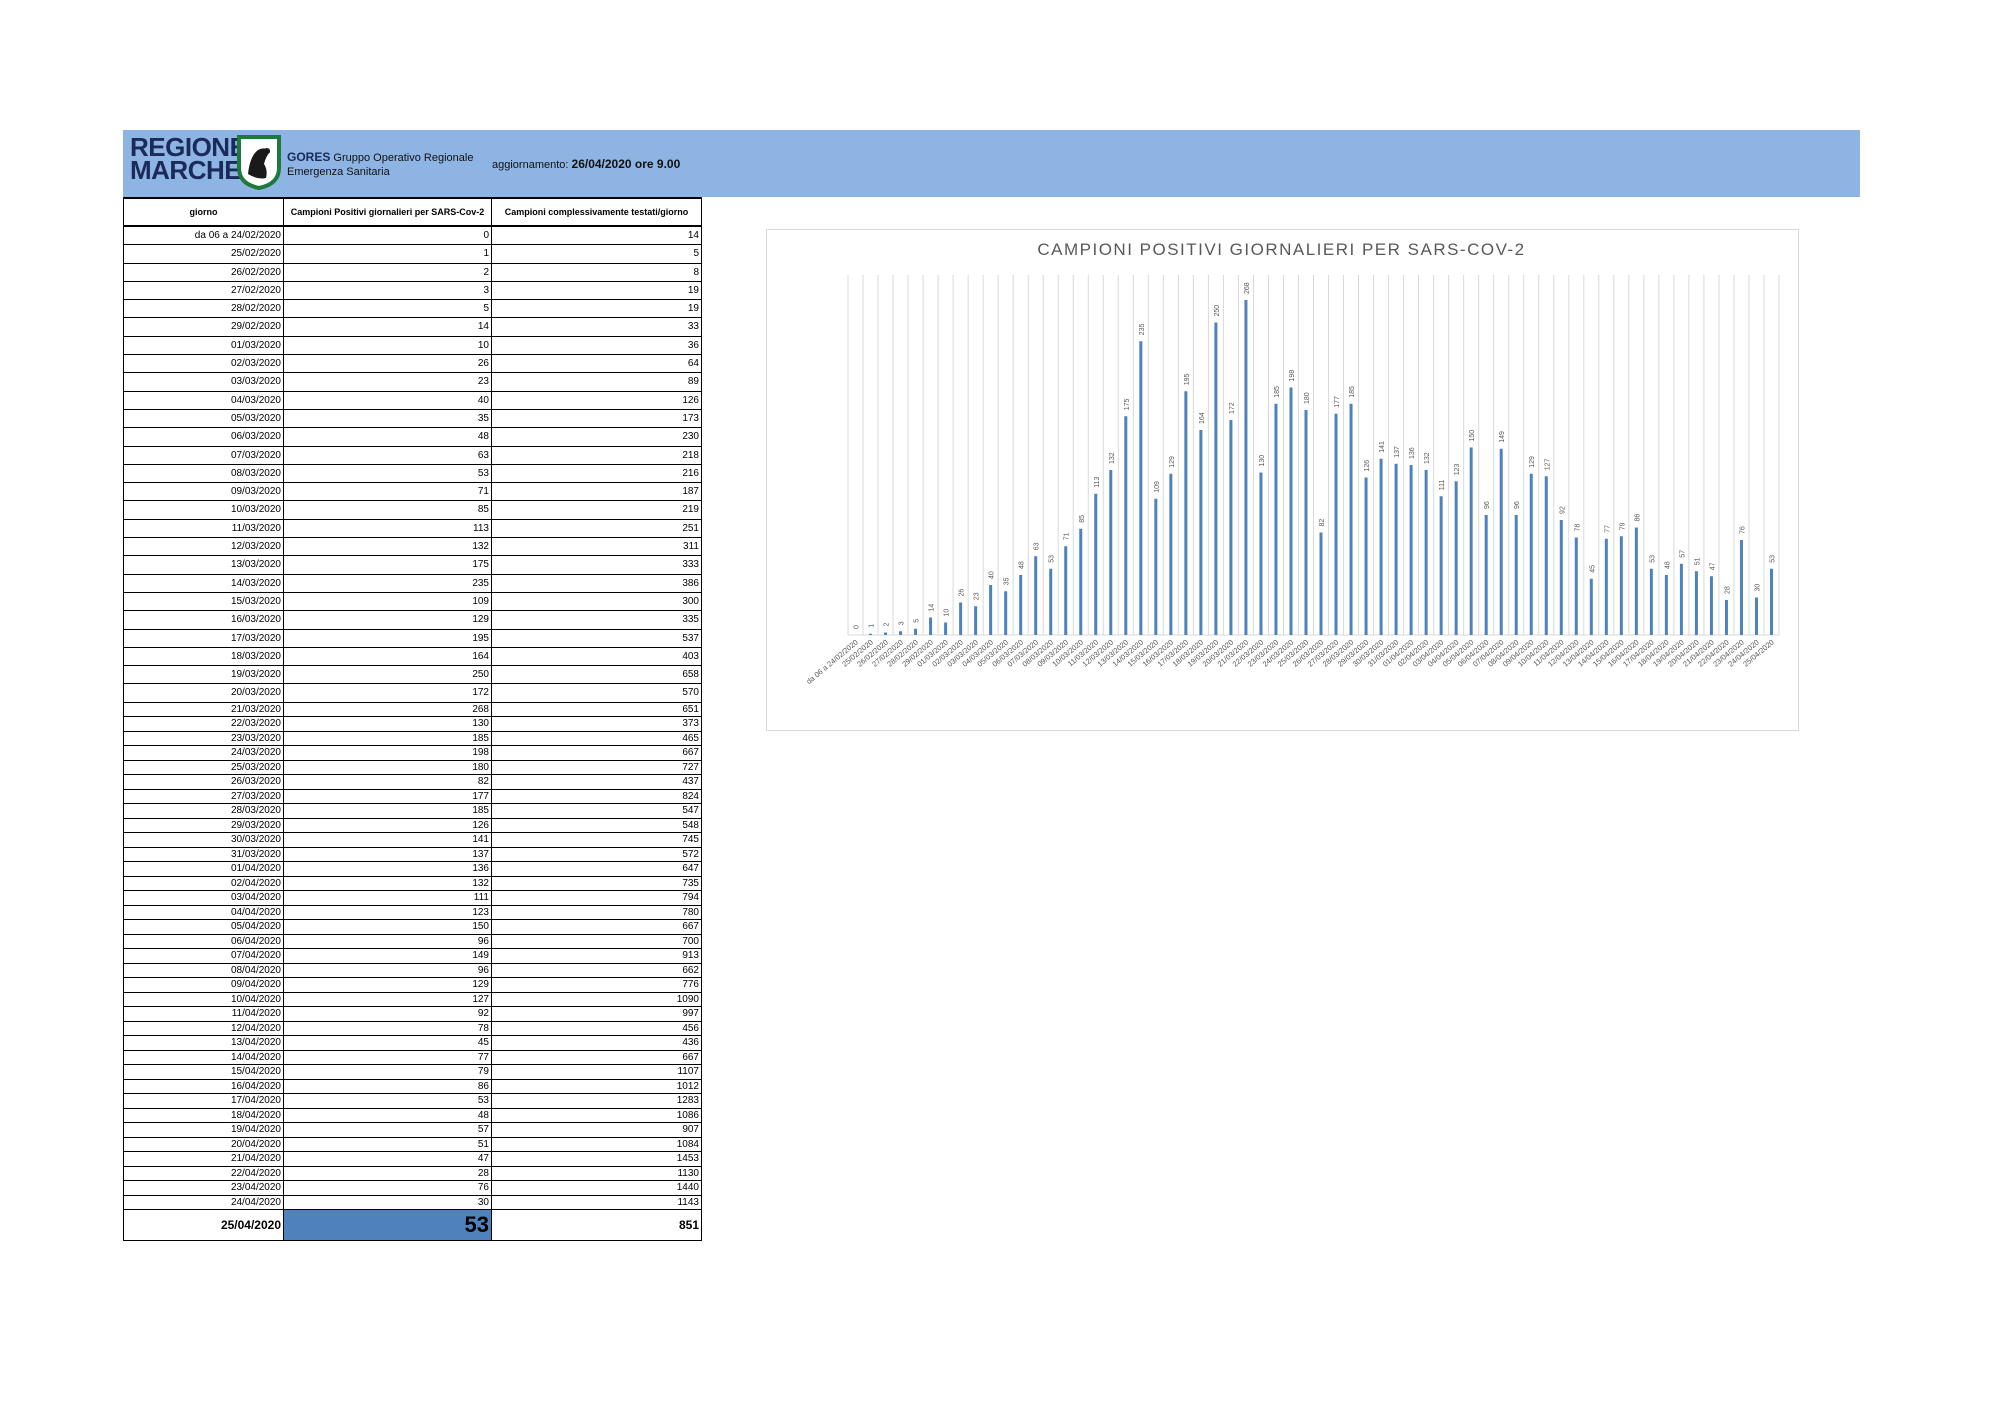 The width and height of the screenshot is (2000, 1414). What do you see at coordinates (412, 883) in the screenshot?
I see `table-row: 02/04/2020 132 735` at bounding box center [412, 883].